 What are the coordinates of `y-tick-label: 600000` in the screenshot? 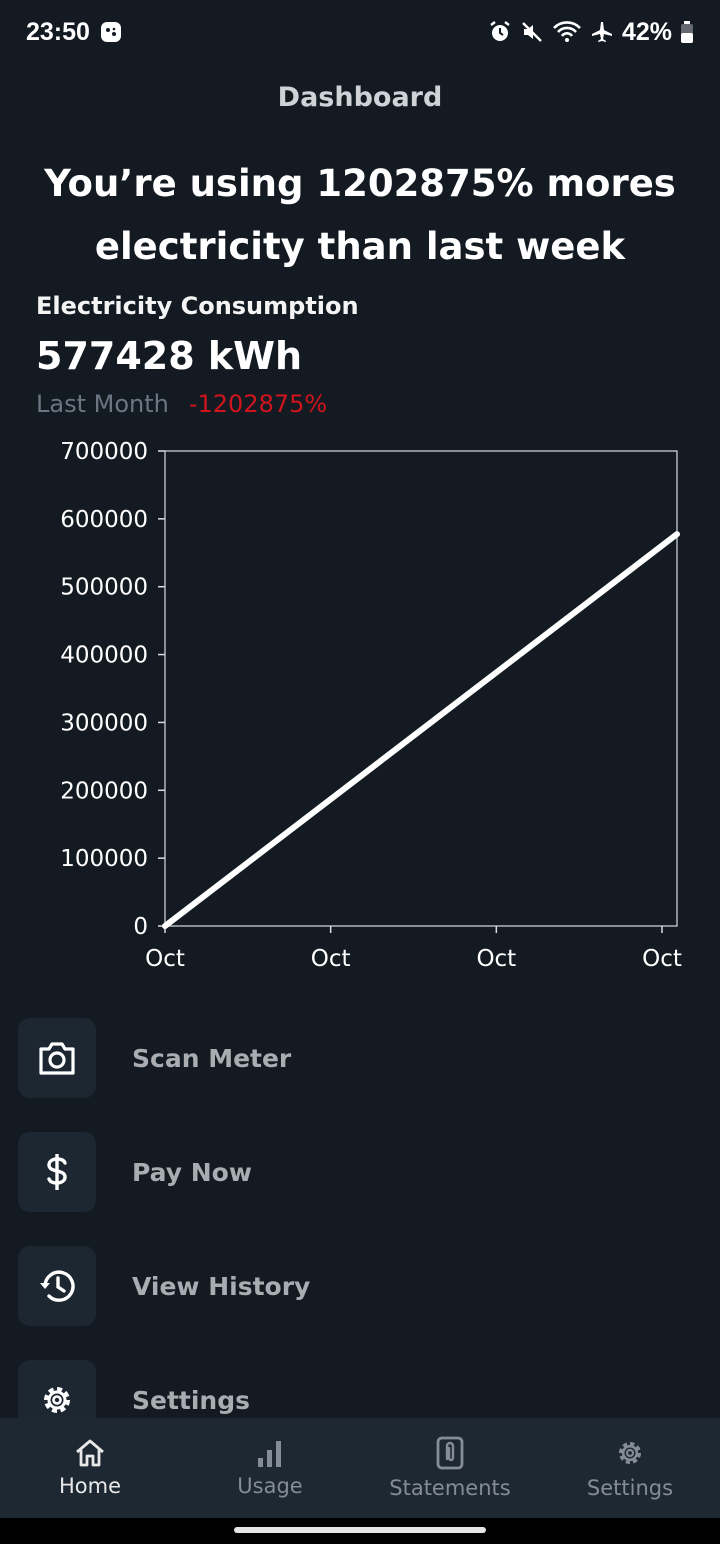 It's located at (104, 520).